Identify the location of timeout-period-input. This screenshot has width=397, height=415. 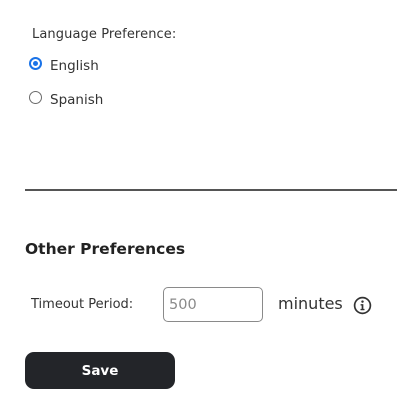
(213, 304).